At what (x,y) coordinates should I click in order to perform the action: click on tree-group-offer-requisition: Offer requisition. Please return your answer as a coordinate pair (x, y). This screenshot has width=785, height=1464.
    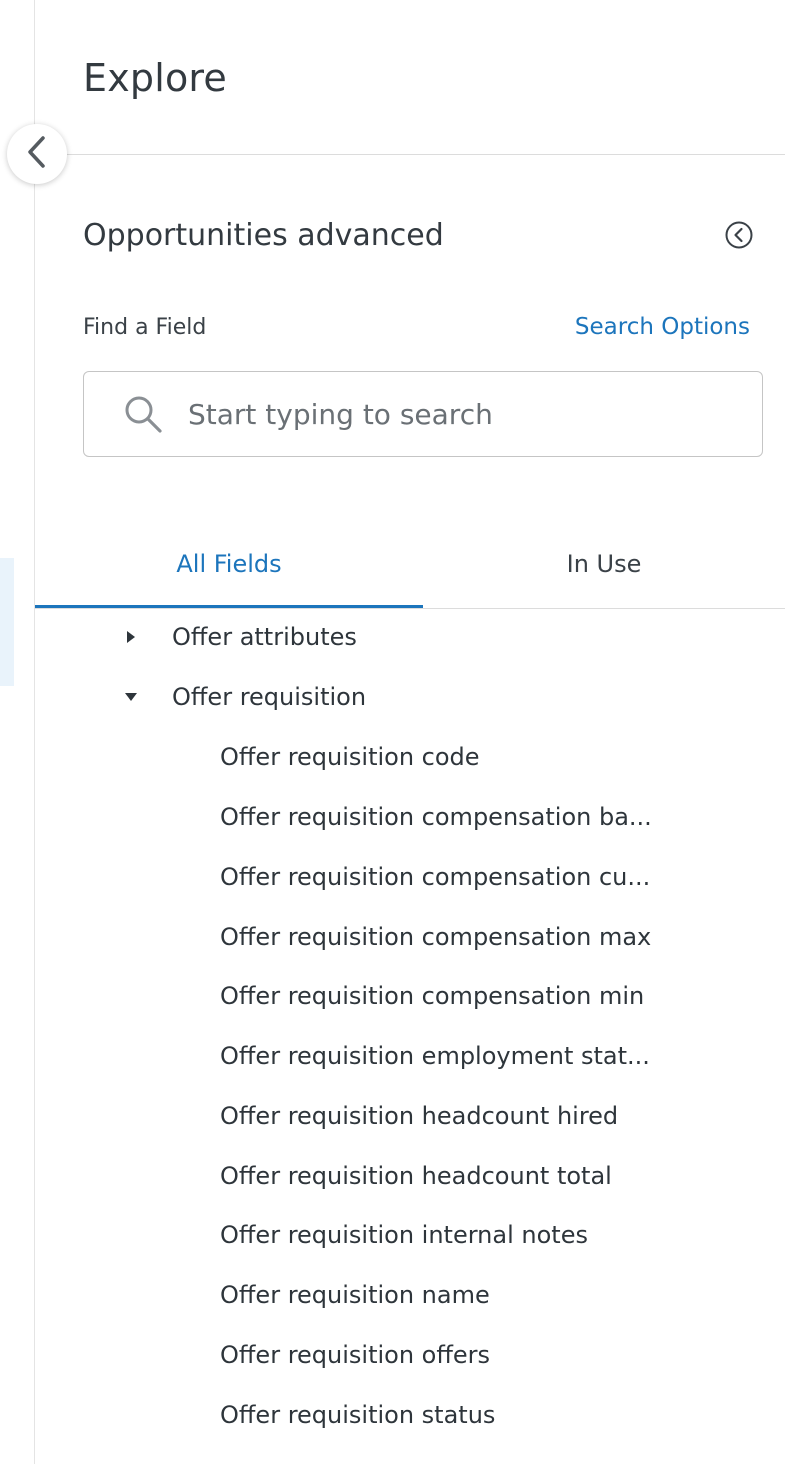
    Looking at the image, I should click on (243, 697).